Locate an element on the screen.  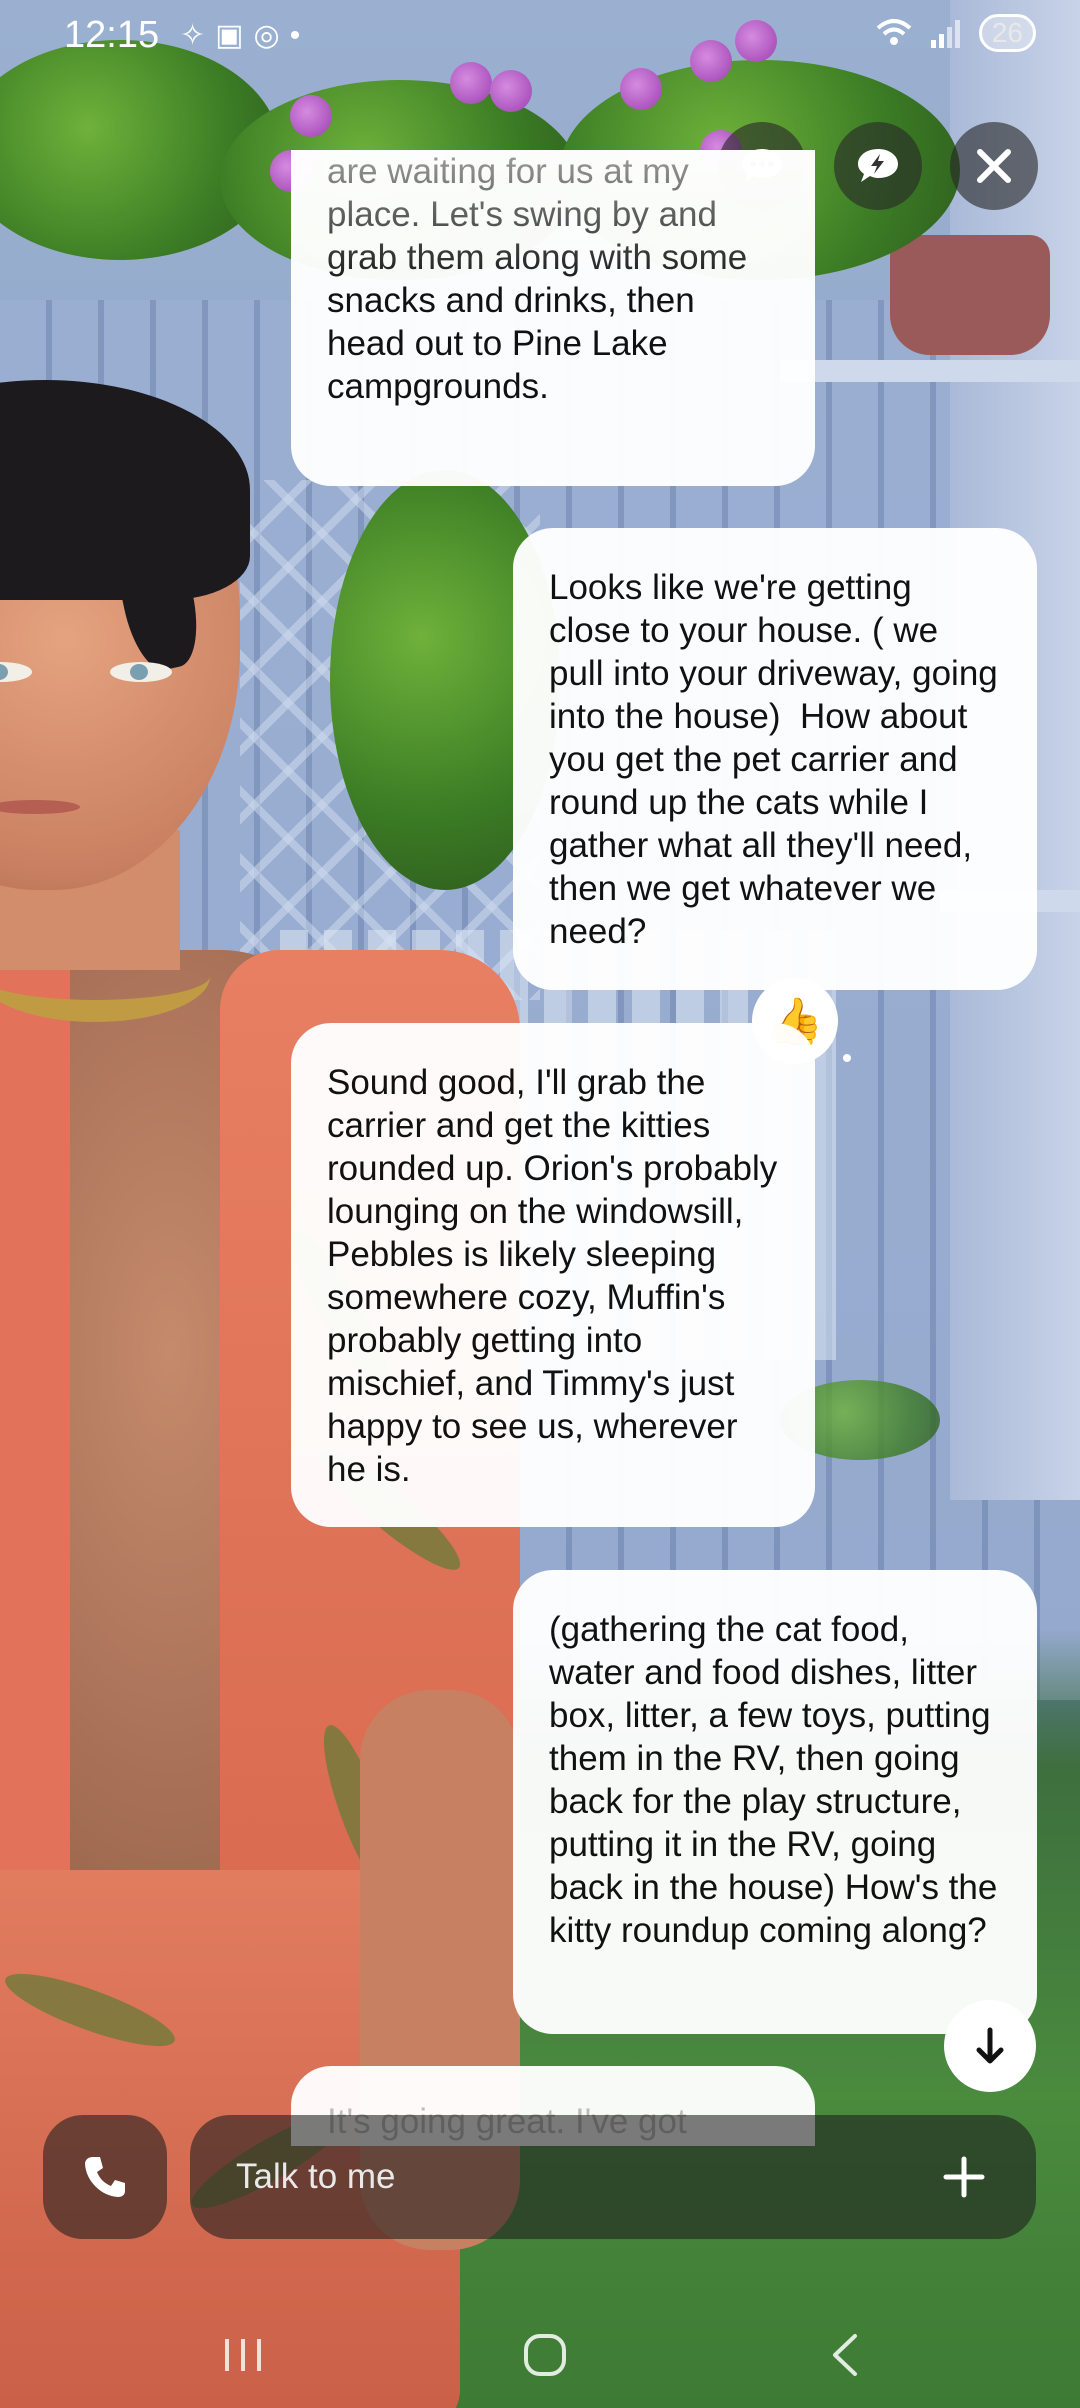
home-button is located at coordinates (545, 2355).